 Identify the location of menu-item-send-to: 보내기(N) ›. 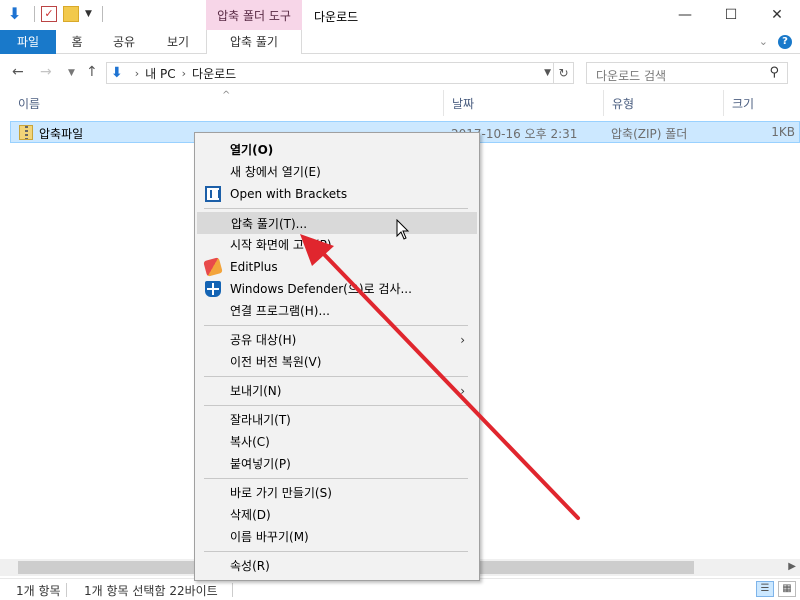
(337, 391).